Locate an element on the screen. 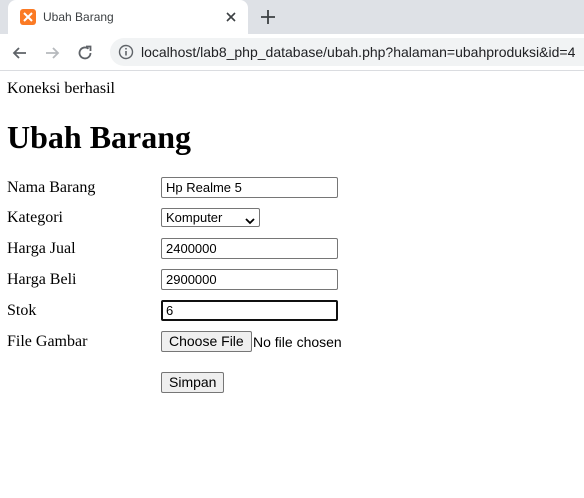 The image size is (584, 498). chevron-down-icon is located at coordinates (250, 219).